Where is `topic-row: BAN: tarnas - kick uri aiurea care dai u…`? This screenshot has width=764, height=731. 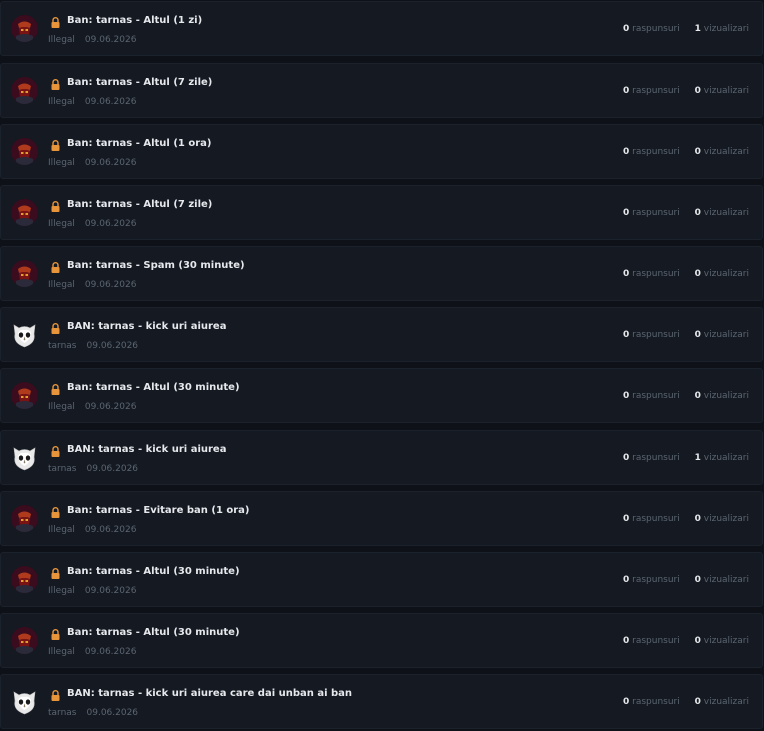 topic-row: BAN: tarnas - kick uri aiurea care dai u… is located at coordinates (381, 701).